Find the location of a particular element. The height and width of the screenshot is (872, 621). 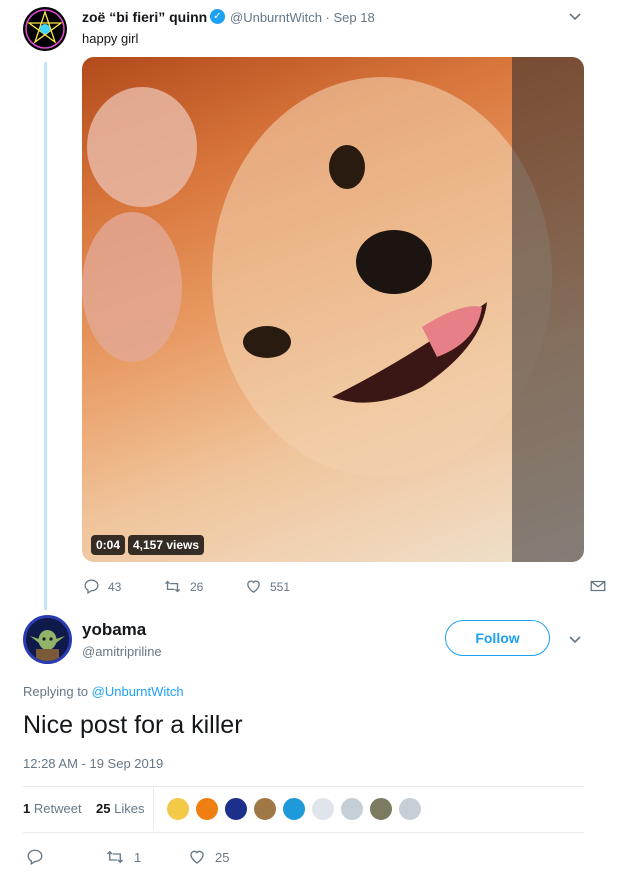

retweet-button: 1 is located at coordinates (123, 857).